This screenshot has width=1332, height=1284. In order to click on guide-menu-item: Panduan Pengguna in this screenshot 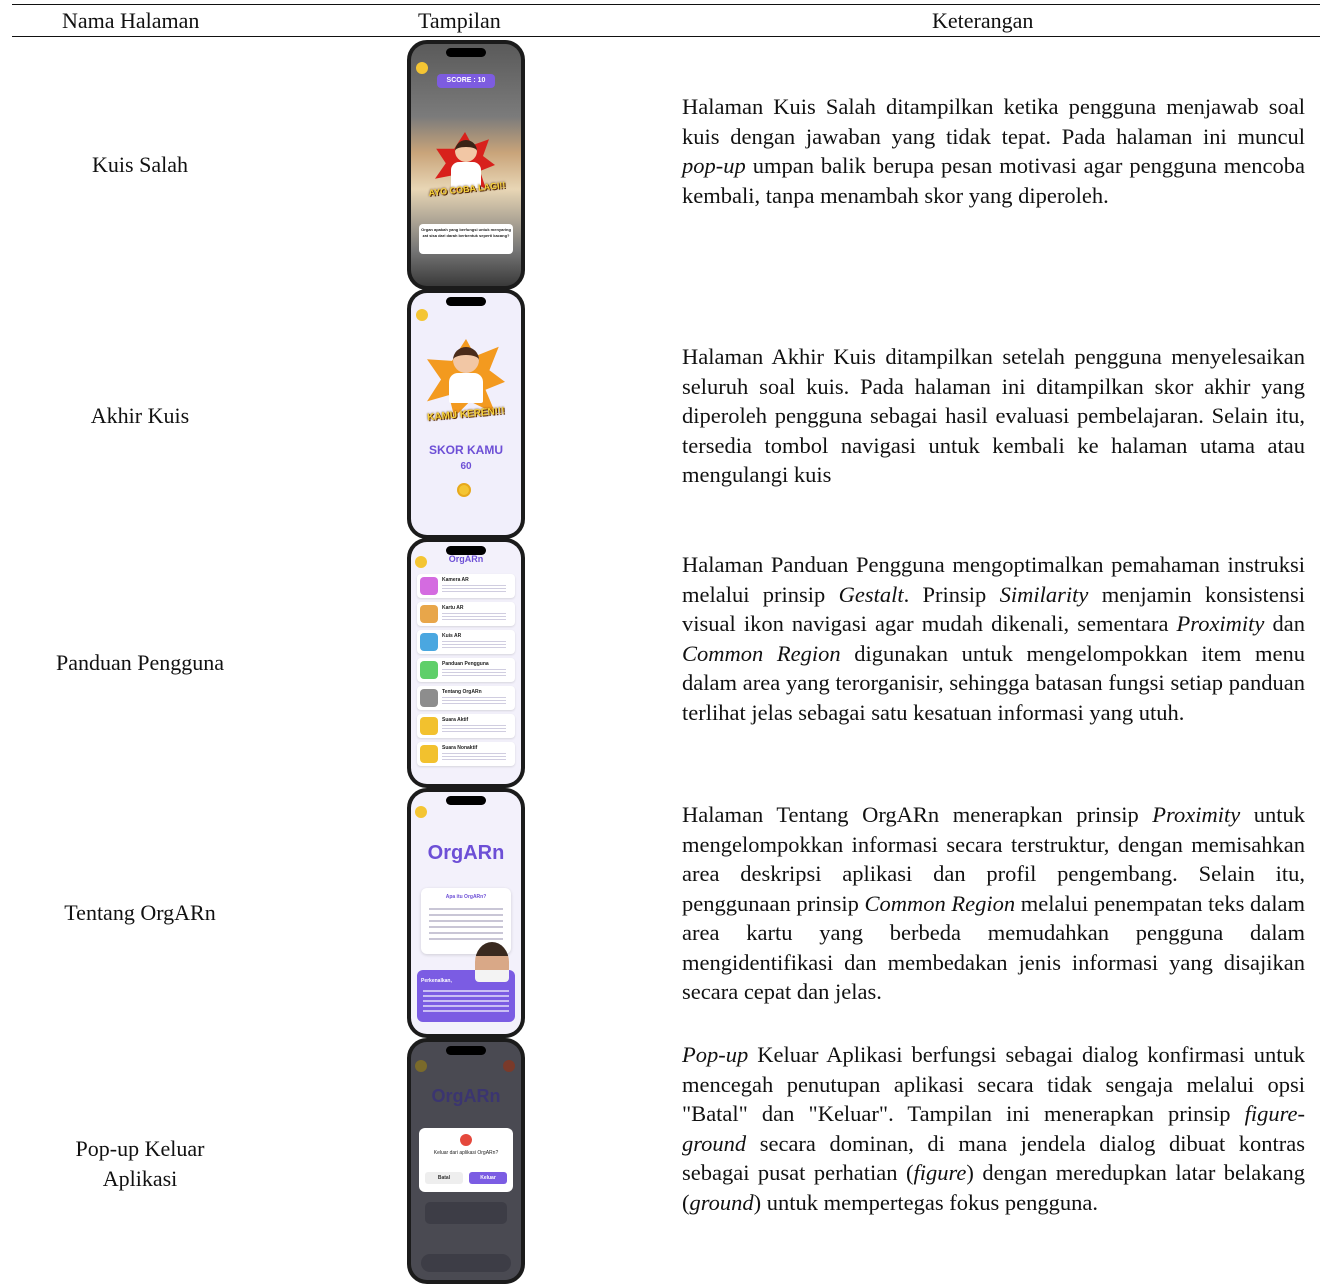, I will do `click(466, 670)`.